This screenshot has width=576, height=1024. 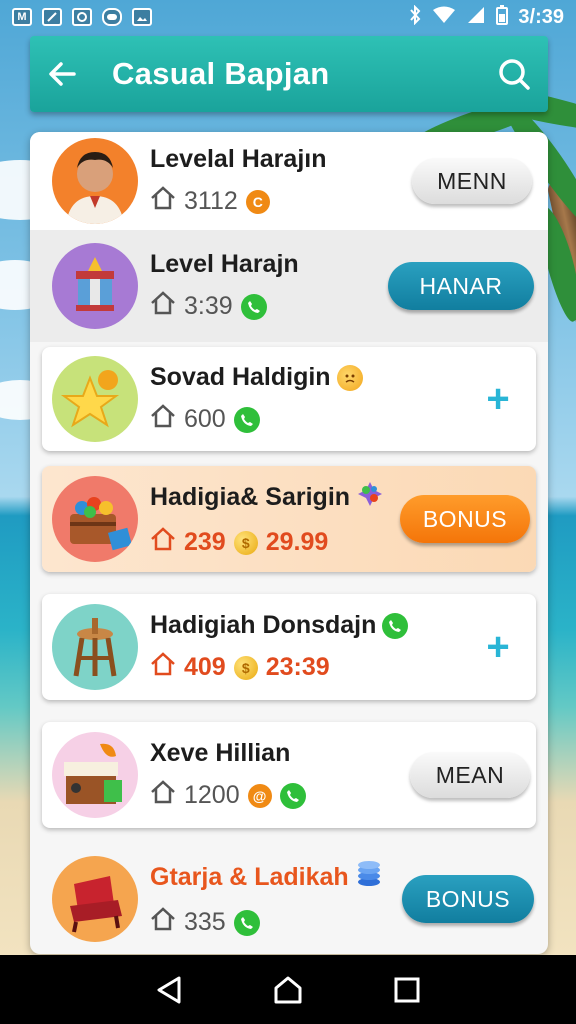 I want to click on image-icon, so click(x=142, y=17).